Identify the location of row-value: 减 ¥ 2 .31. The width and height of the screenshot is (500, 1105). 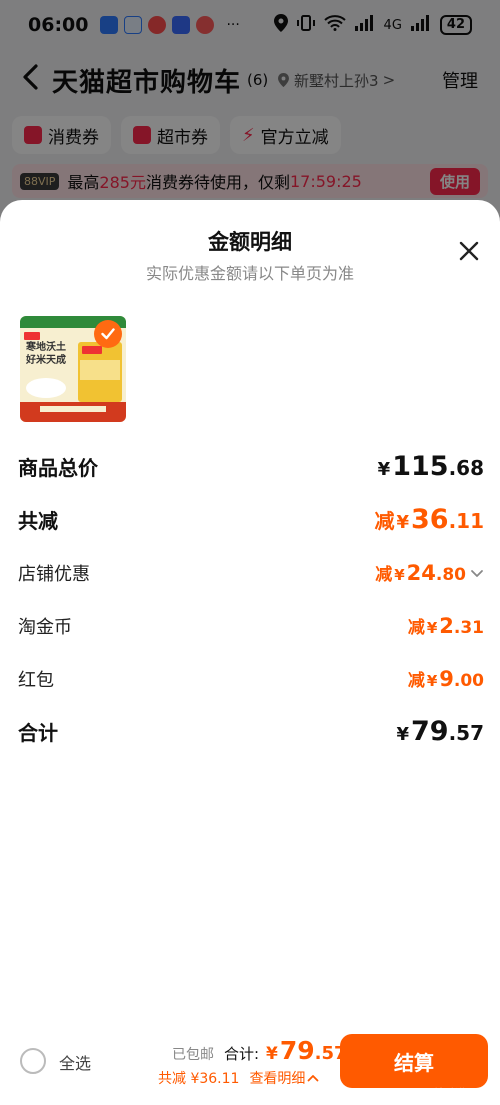
(446, 625).